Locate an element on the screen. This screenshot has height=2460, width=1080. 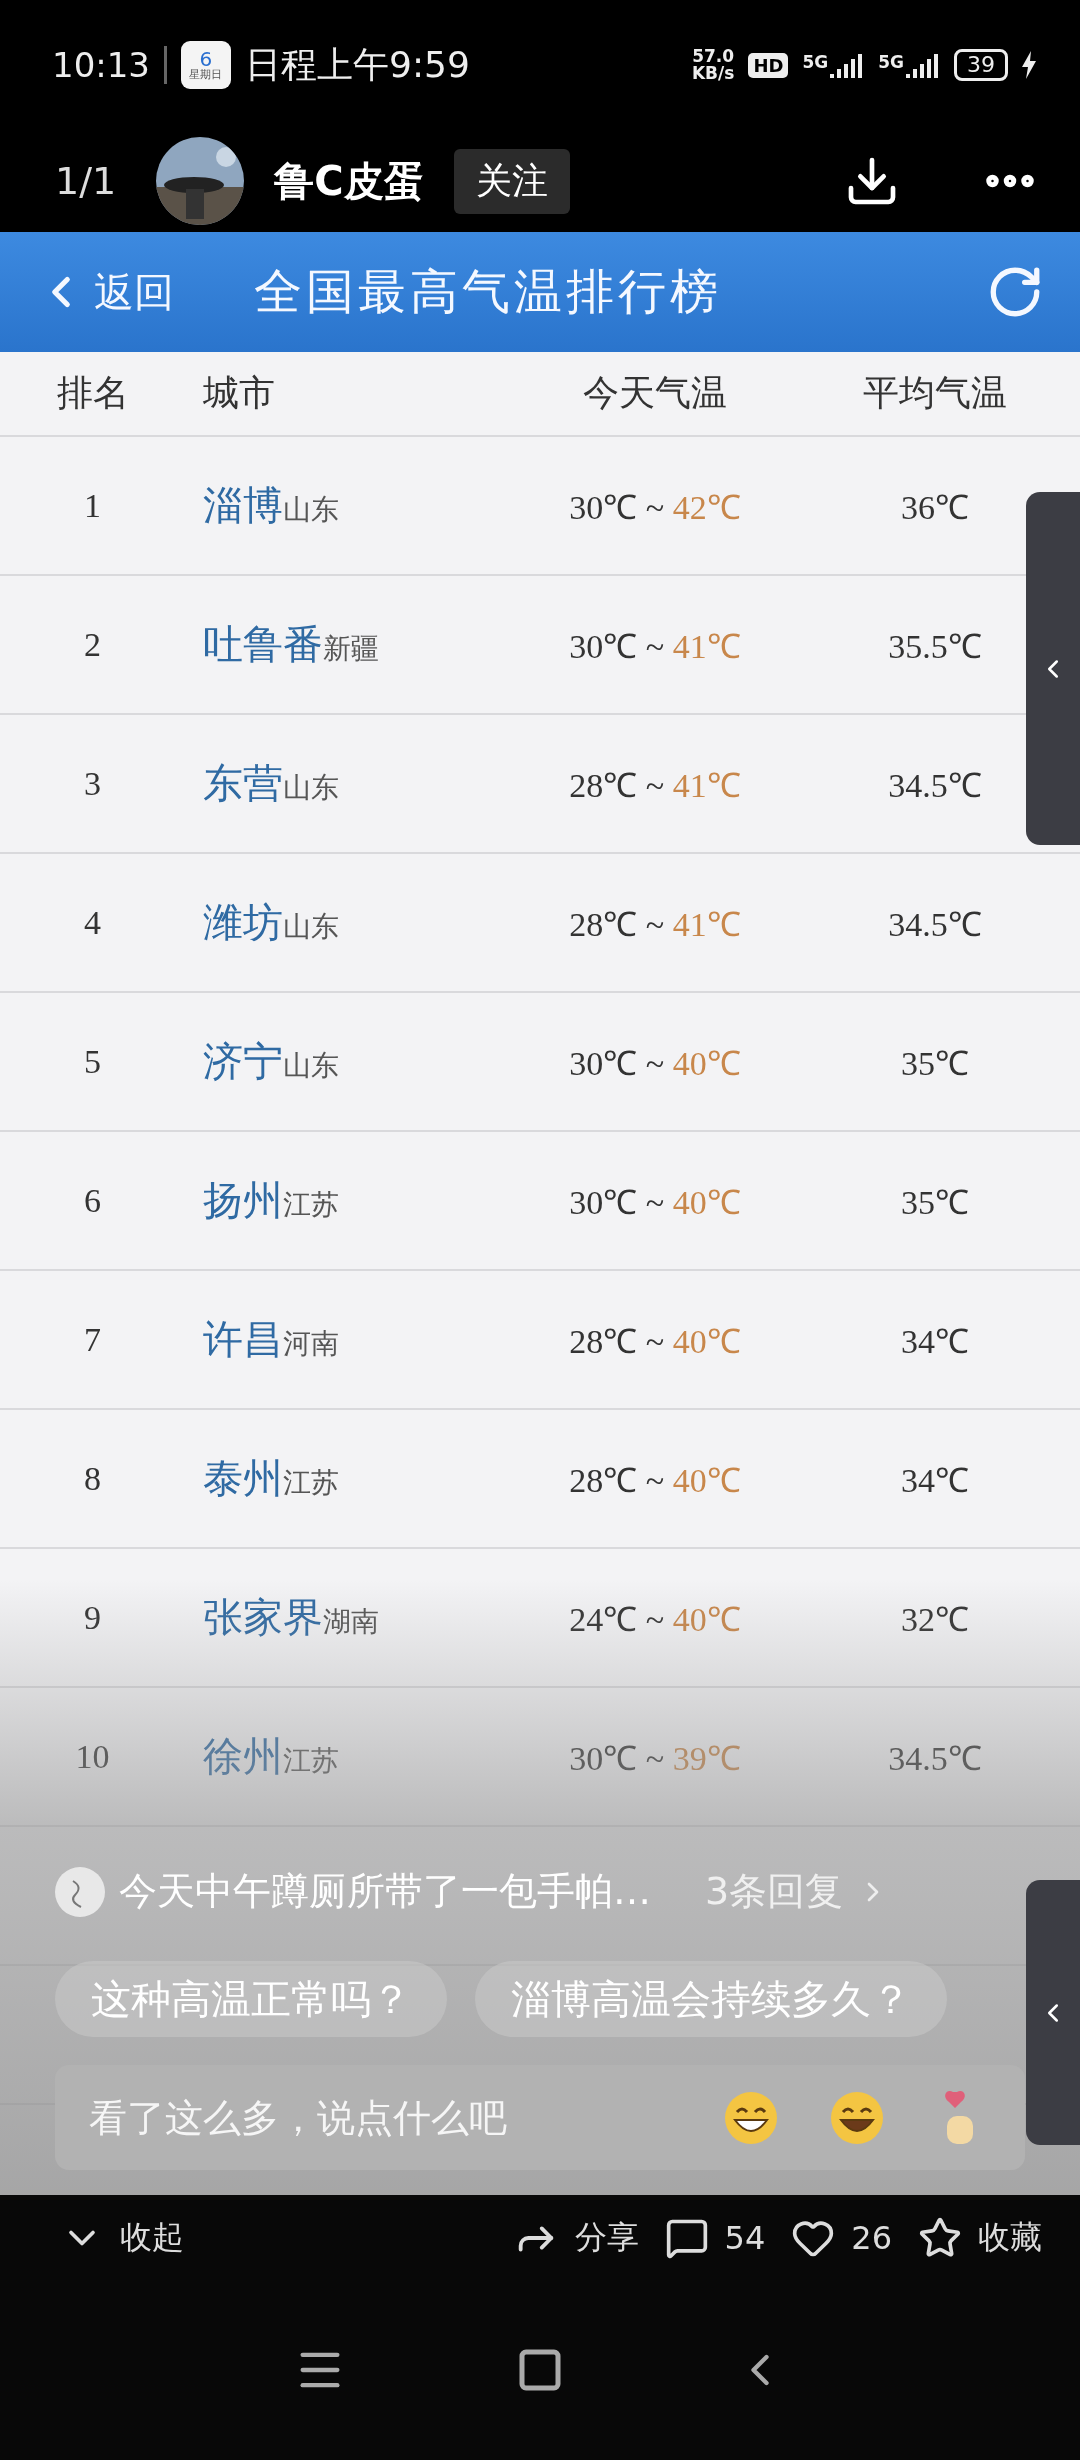
rank-cell: 8 is located at coordinates (92, 1478).